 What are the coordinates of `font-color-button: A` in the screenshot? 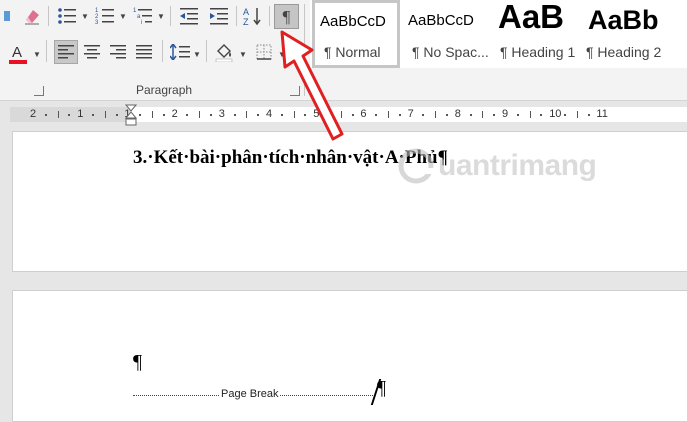 It's located at (18, 54).